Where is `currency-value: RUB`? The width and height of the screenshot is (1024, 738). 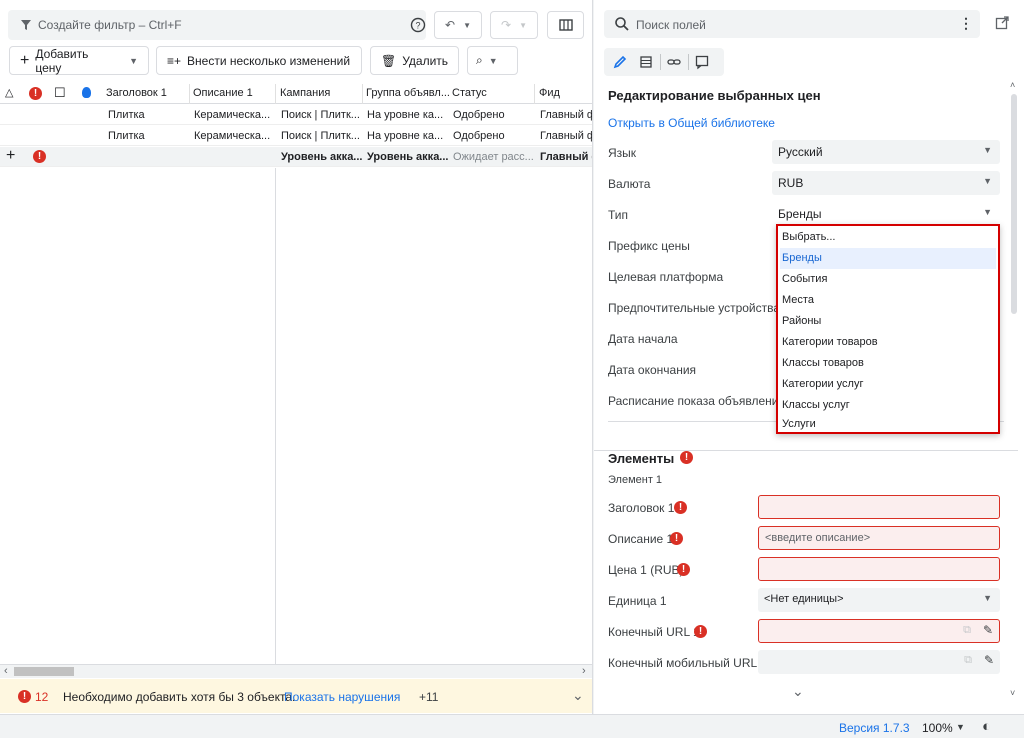
currency-value: RUB is located at coordinates (791, 183).